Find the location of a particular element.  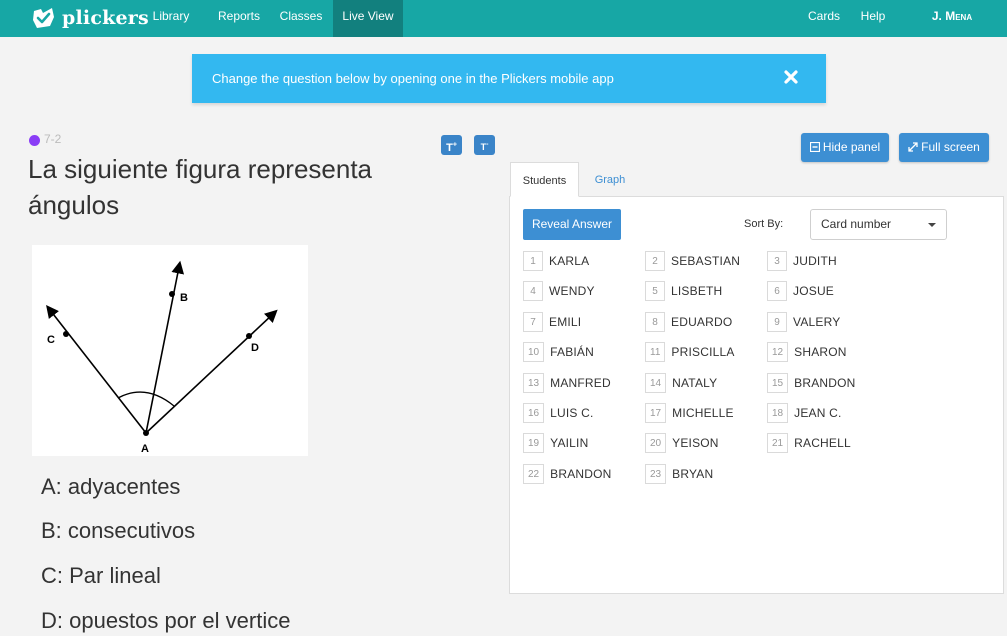

brand-name: plickers is located at coordinates (105, 18).